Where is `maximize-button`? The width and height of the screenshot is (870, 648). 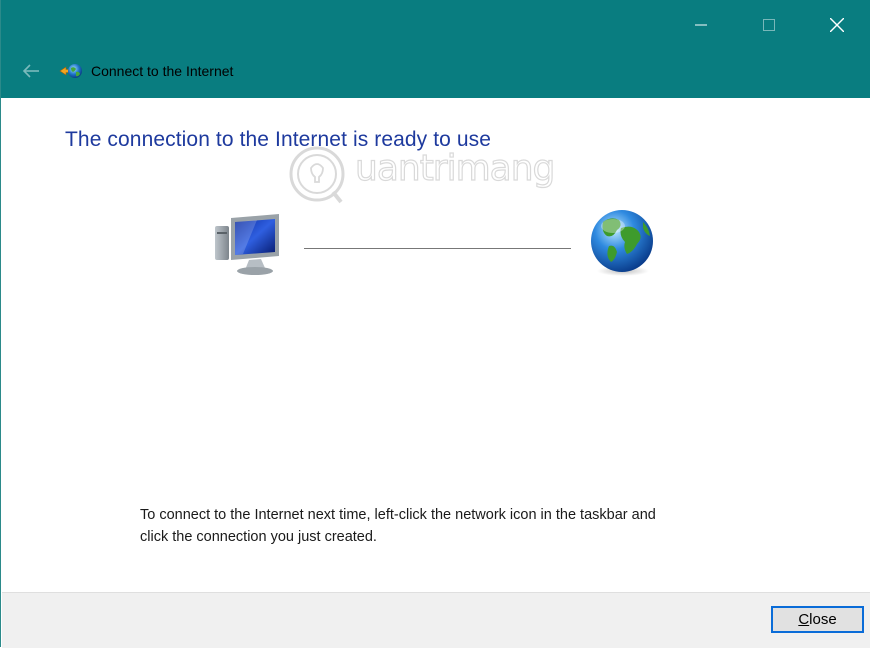 maximize-button is located at coordinates (769, 25).